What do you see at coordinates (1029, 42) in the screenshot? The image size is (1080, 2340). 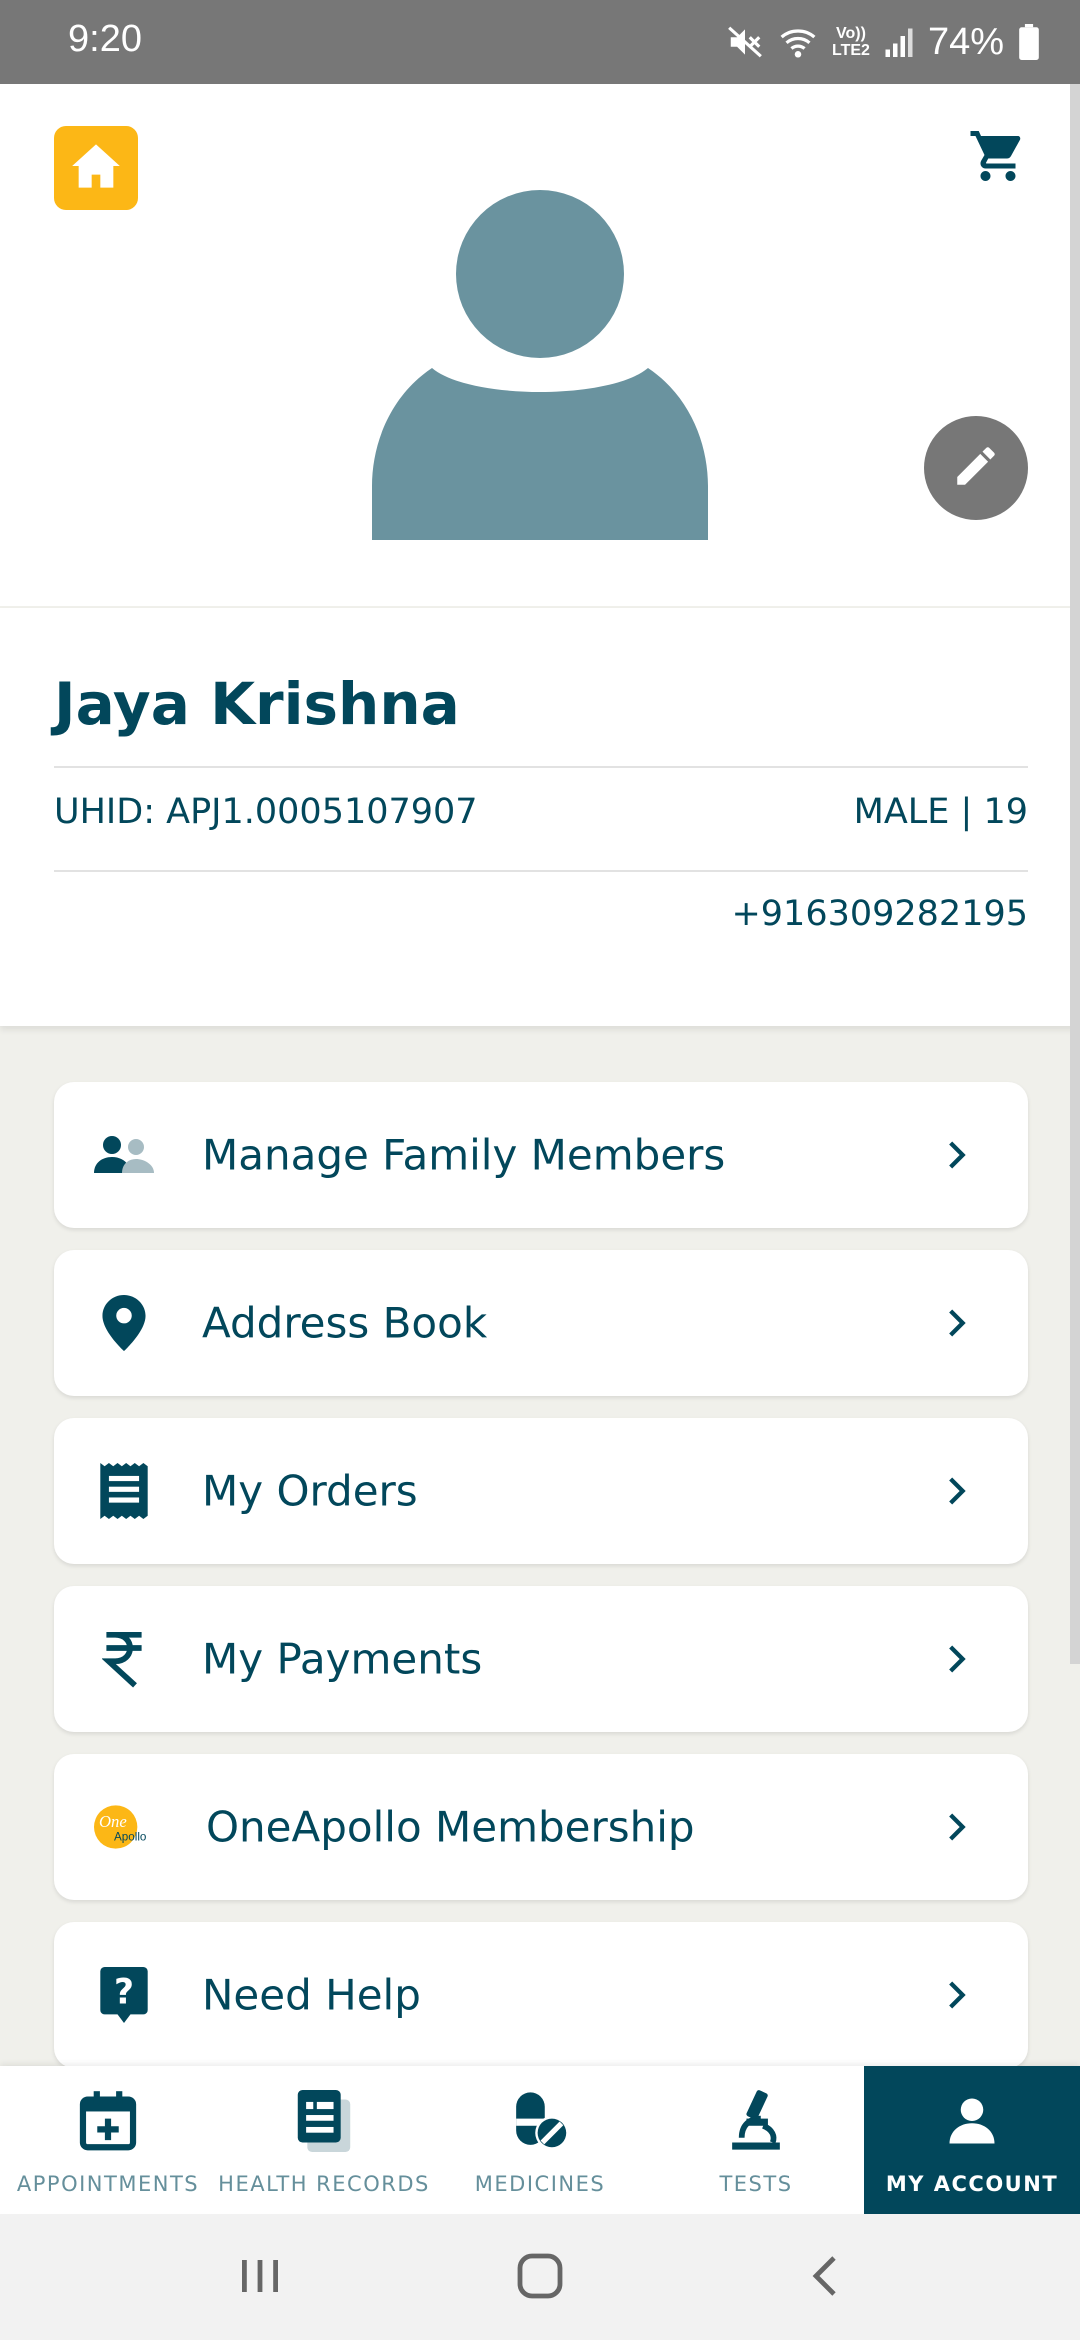 I see `battery-icon` at bounding box center [1029, 42].